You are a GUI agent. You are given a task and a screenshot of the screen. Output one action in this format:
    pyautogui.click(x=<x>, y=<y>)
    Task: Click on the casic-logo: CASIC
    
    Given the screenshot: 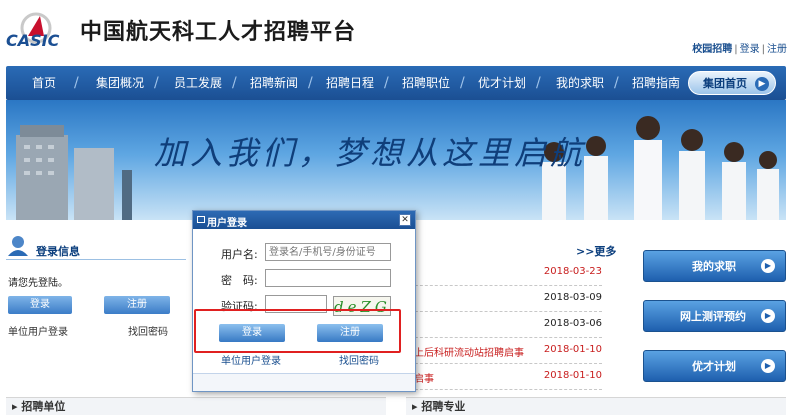 What is the action you would take?
    pyautogui.click(x=33, y=31)
    